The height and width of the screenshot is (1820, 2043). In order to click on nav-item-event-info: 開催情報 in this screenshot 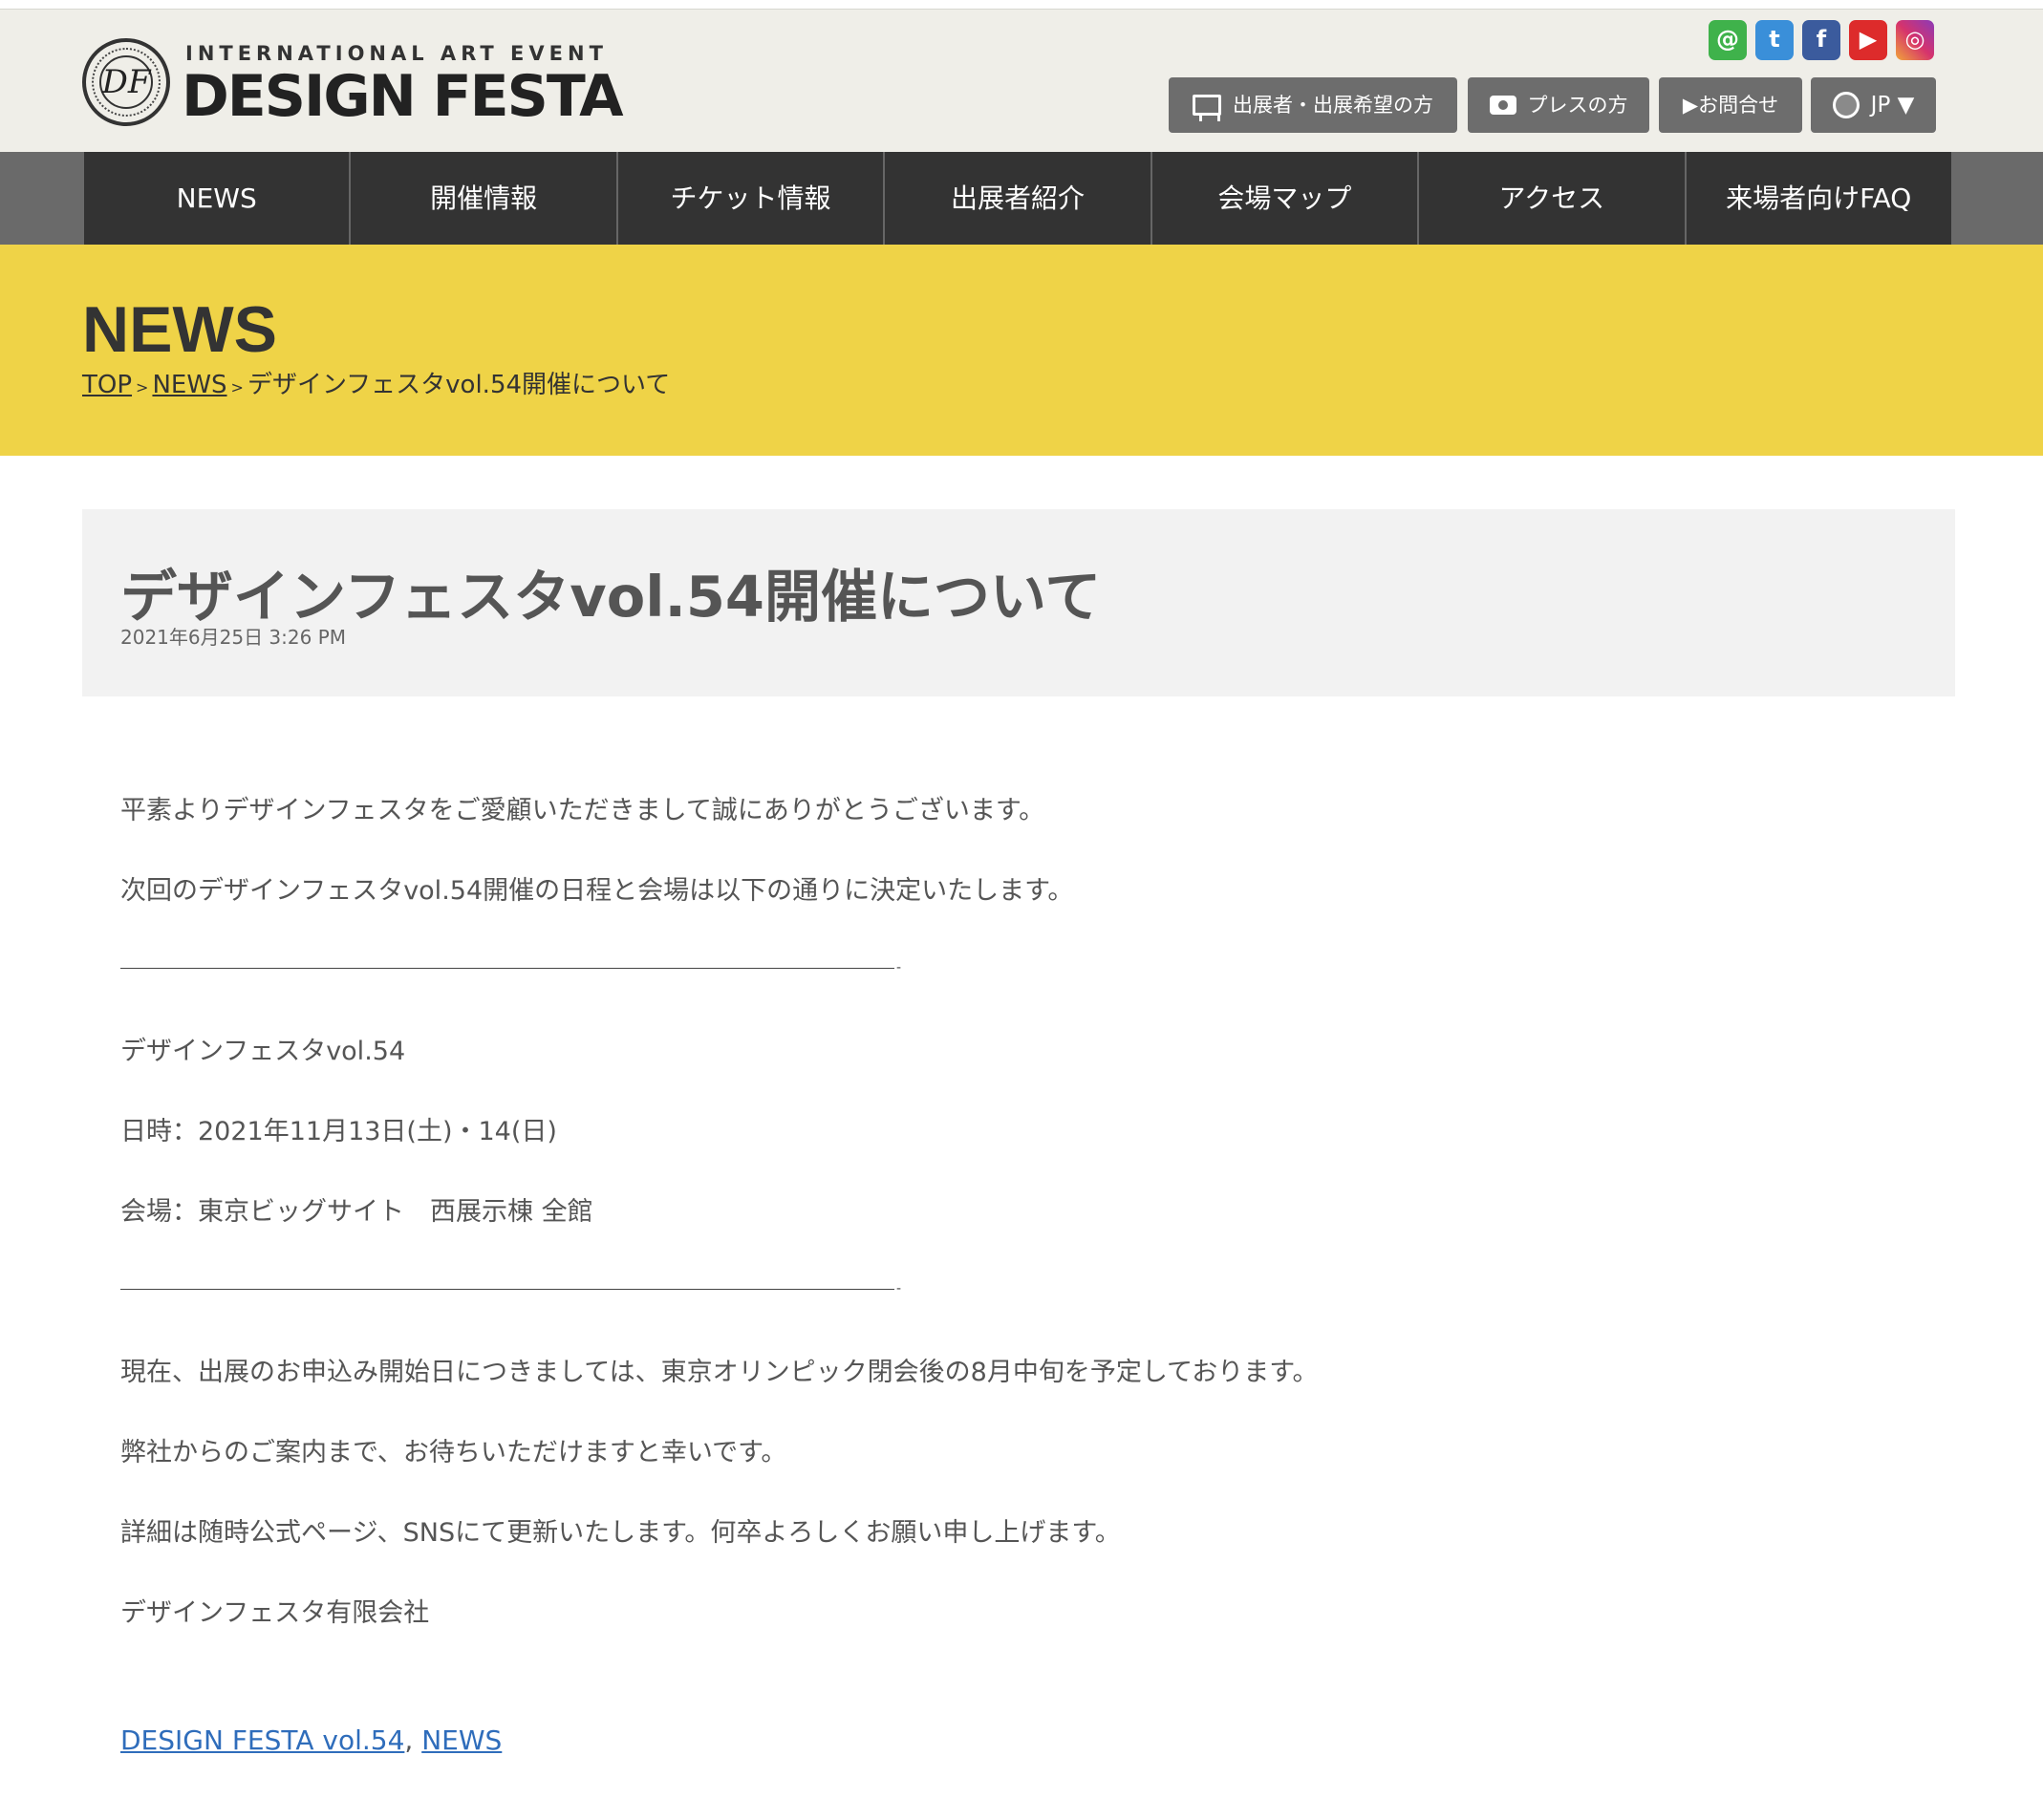, I will do `click(484, 199)`.